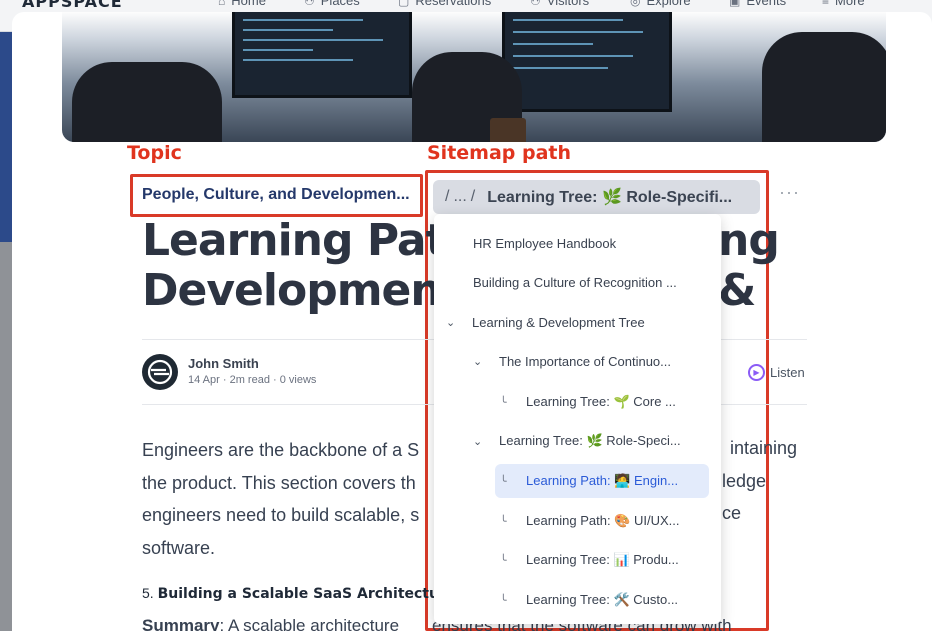  I want to click on visitors-icon: ⚇, so click(535, 4).